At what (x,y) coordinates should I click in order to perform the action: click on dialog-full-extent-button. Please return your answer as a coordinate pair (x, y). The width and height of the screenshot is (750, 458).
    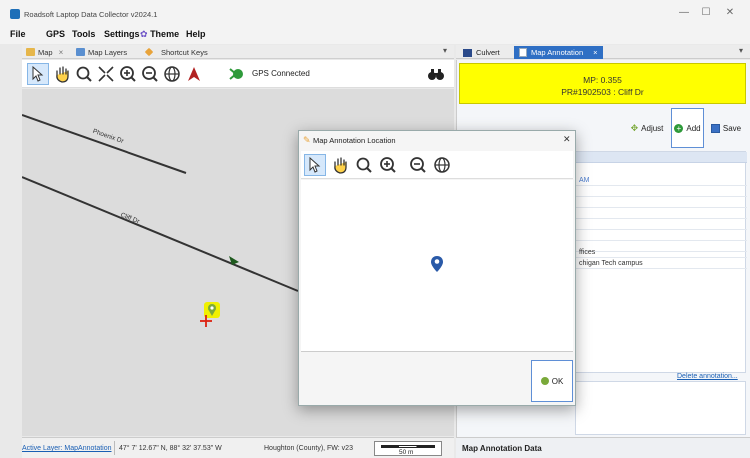
    Looking at the image, I should click on (442, 165).